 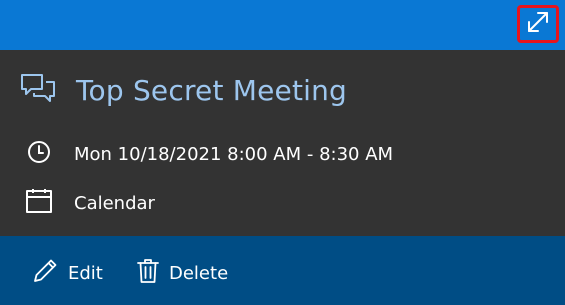 I want to click on chat-bubbles-icon, so click(x=38, y=90).